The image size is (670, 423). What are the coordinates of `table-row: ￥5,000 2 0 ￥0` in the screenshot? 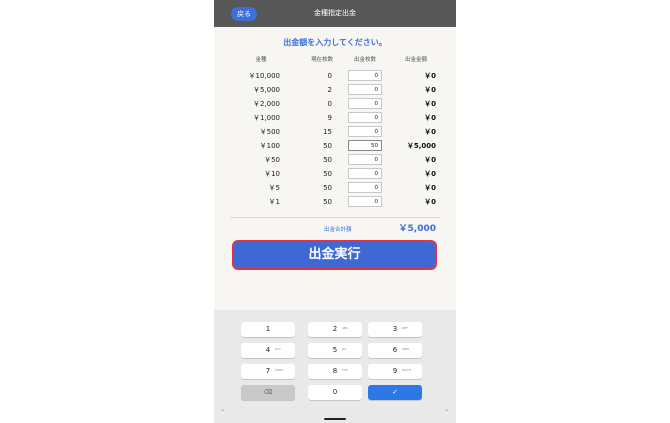 It's located at (335, 90).